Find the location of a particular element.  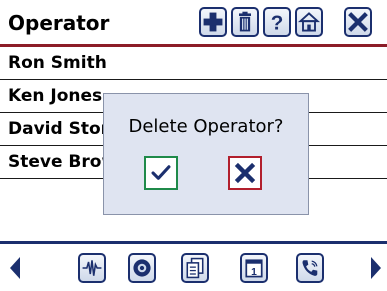

help-button: ? is located at coordinates (277, 22).